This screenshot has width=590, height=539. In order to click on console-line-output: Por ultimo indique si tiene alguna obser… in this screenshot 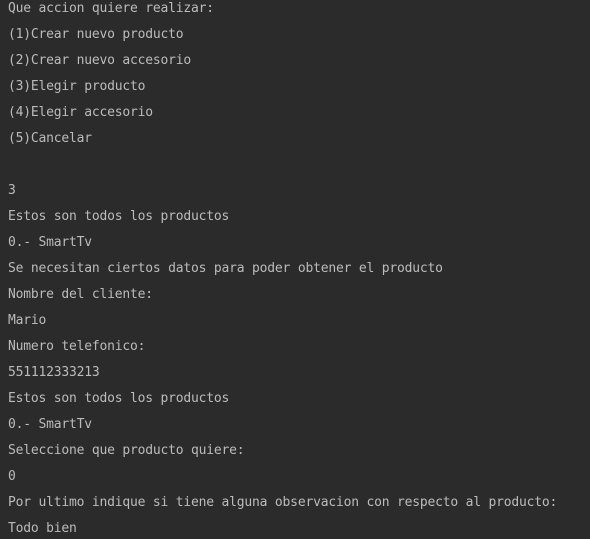, I will do `click(283, 502)`.